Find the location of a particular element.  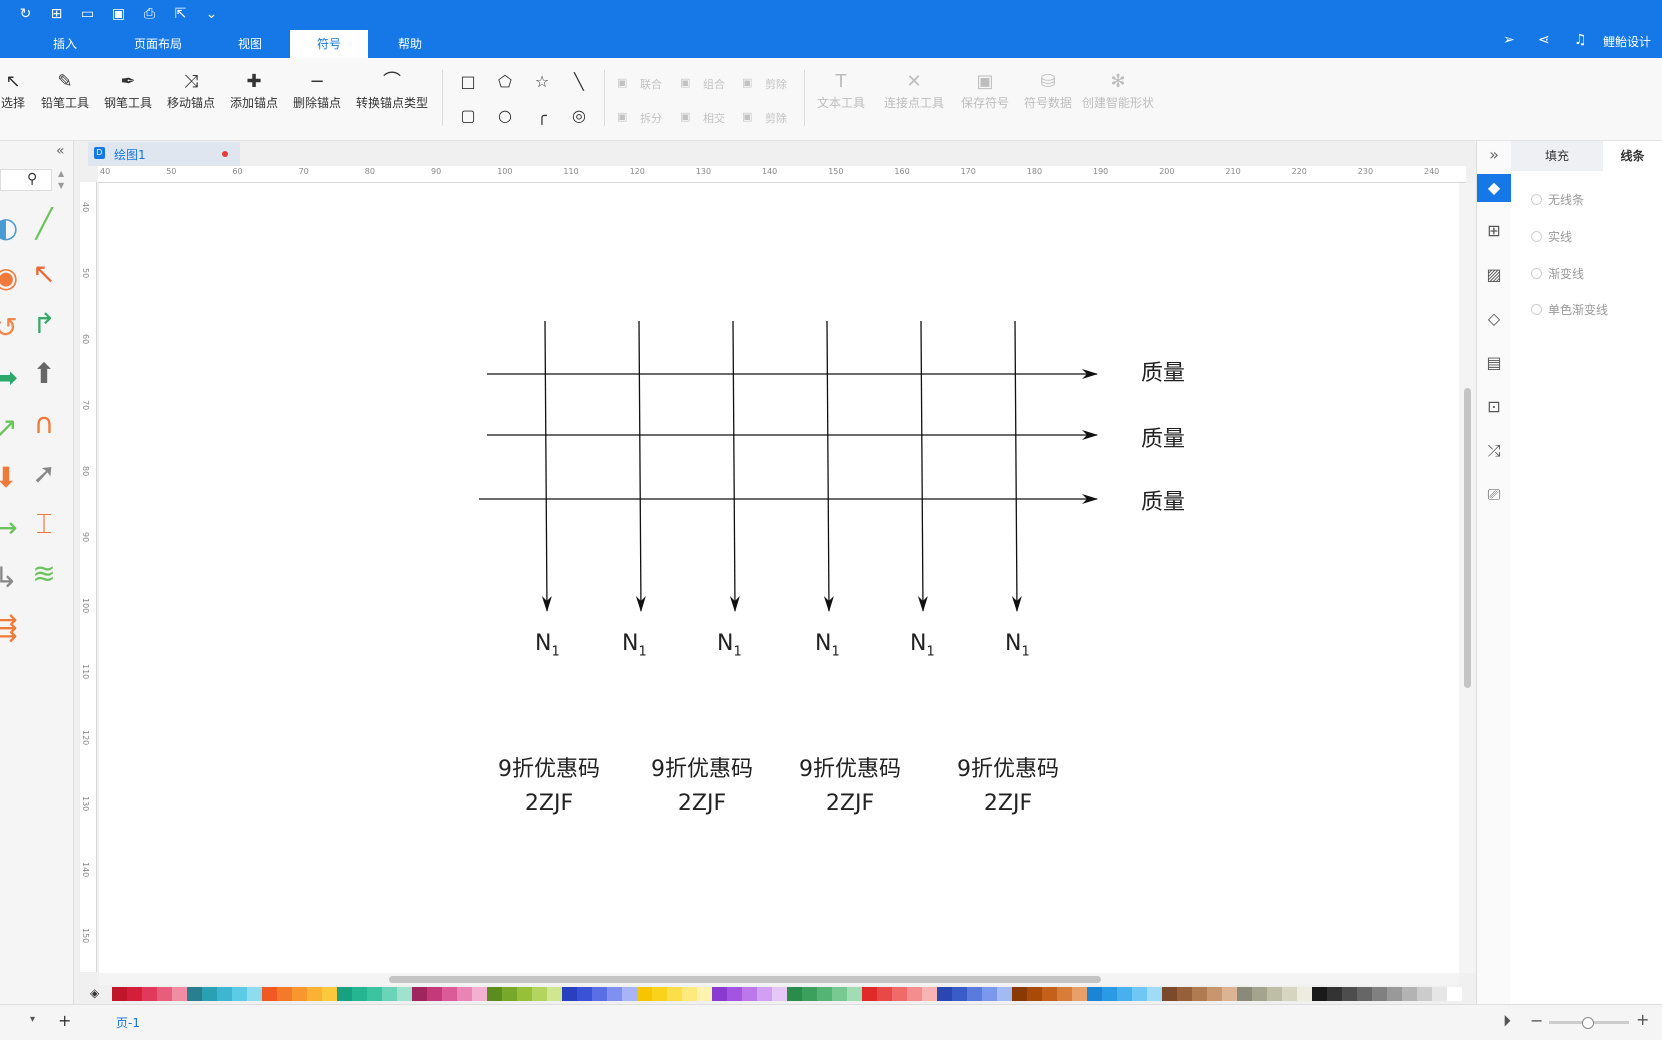

arc-icon: ╭ is located at coordinates (542, 115).